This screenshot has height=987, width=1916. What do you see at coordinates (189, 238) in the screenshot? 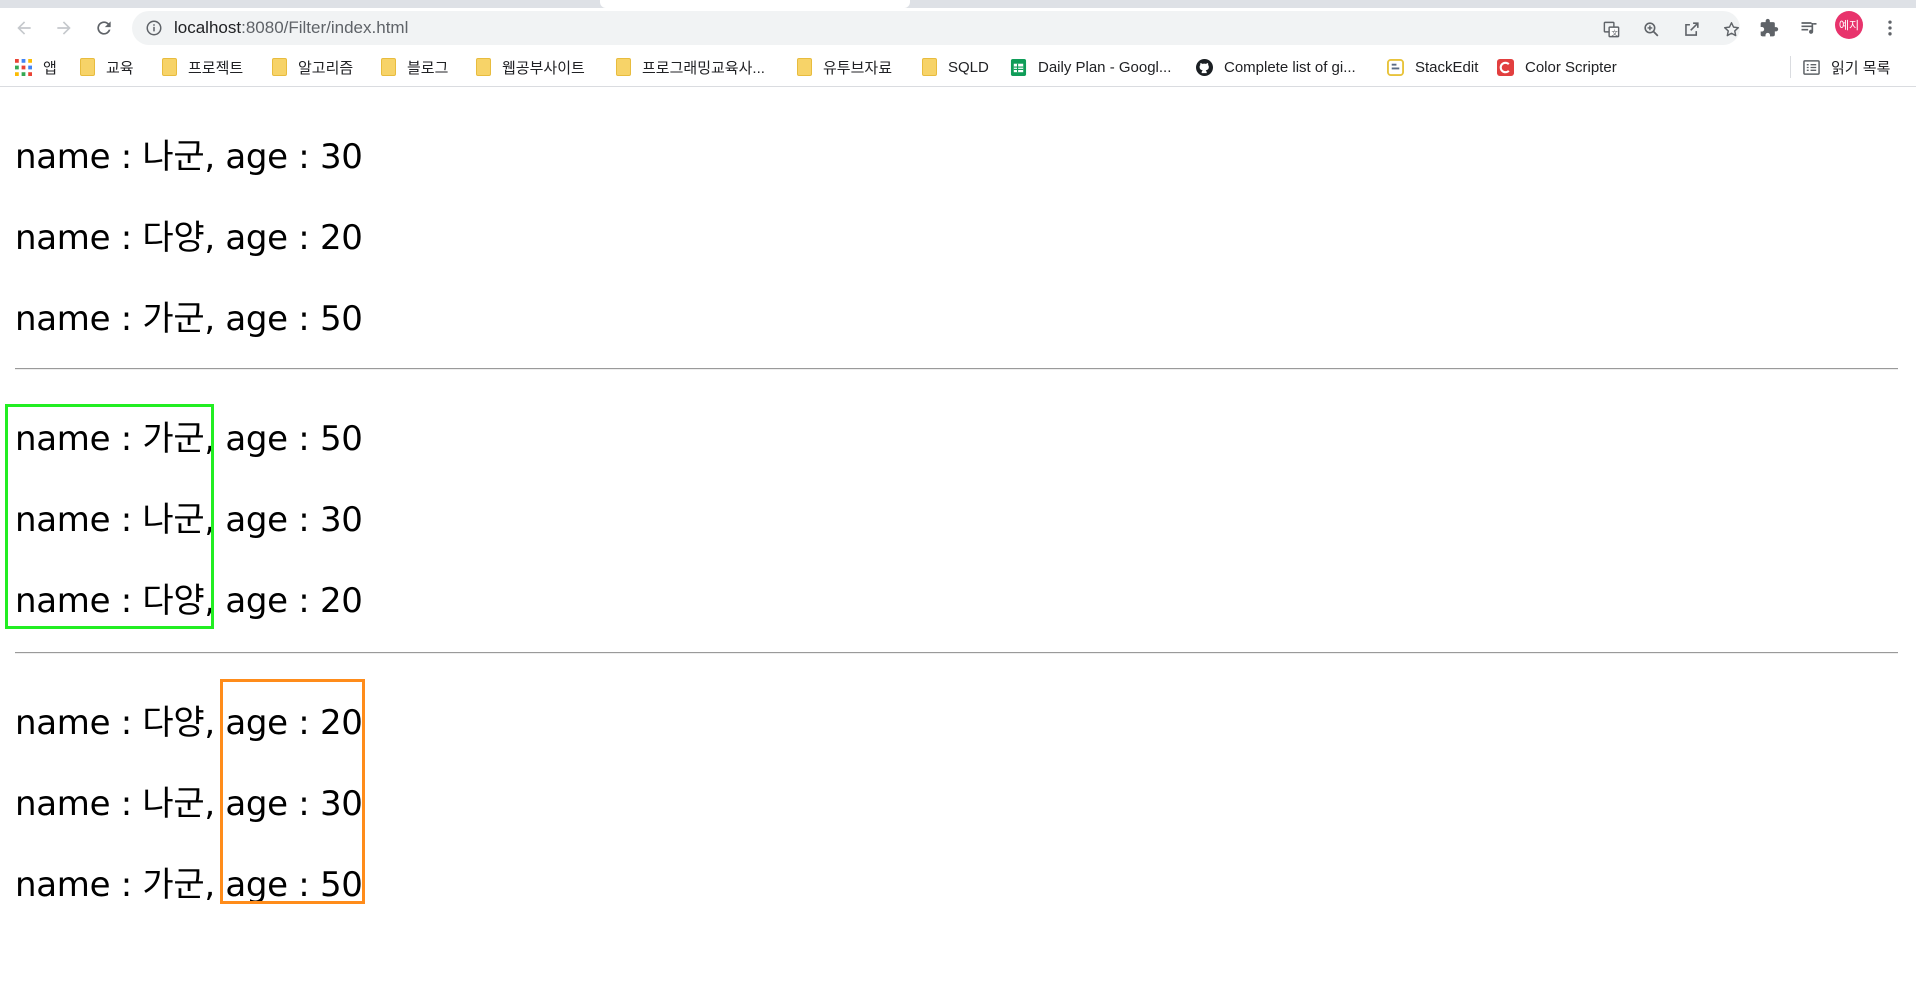
I see `list-item: name : 다양, age : 20` at bounding box center [189, 238].